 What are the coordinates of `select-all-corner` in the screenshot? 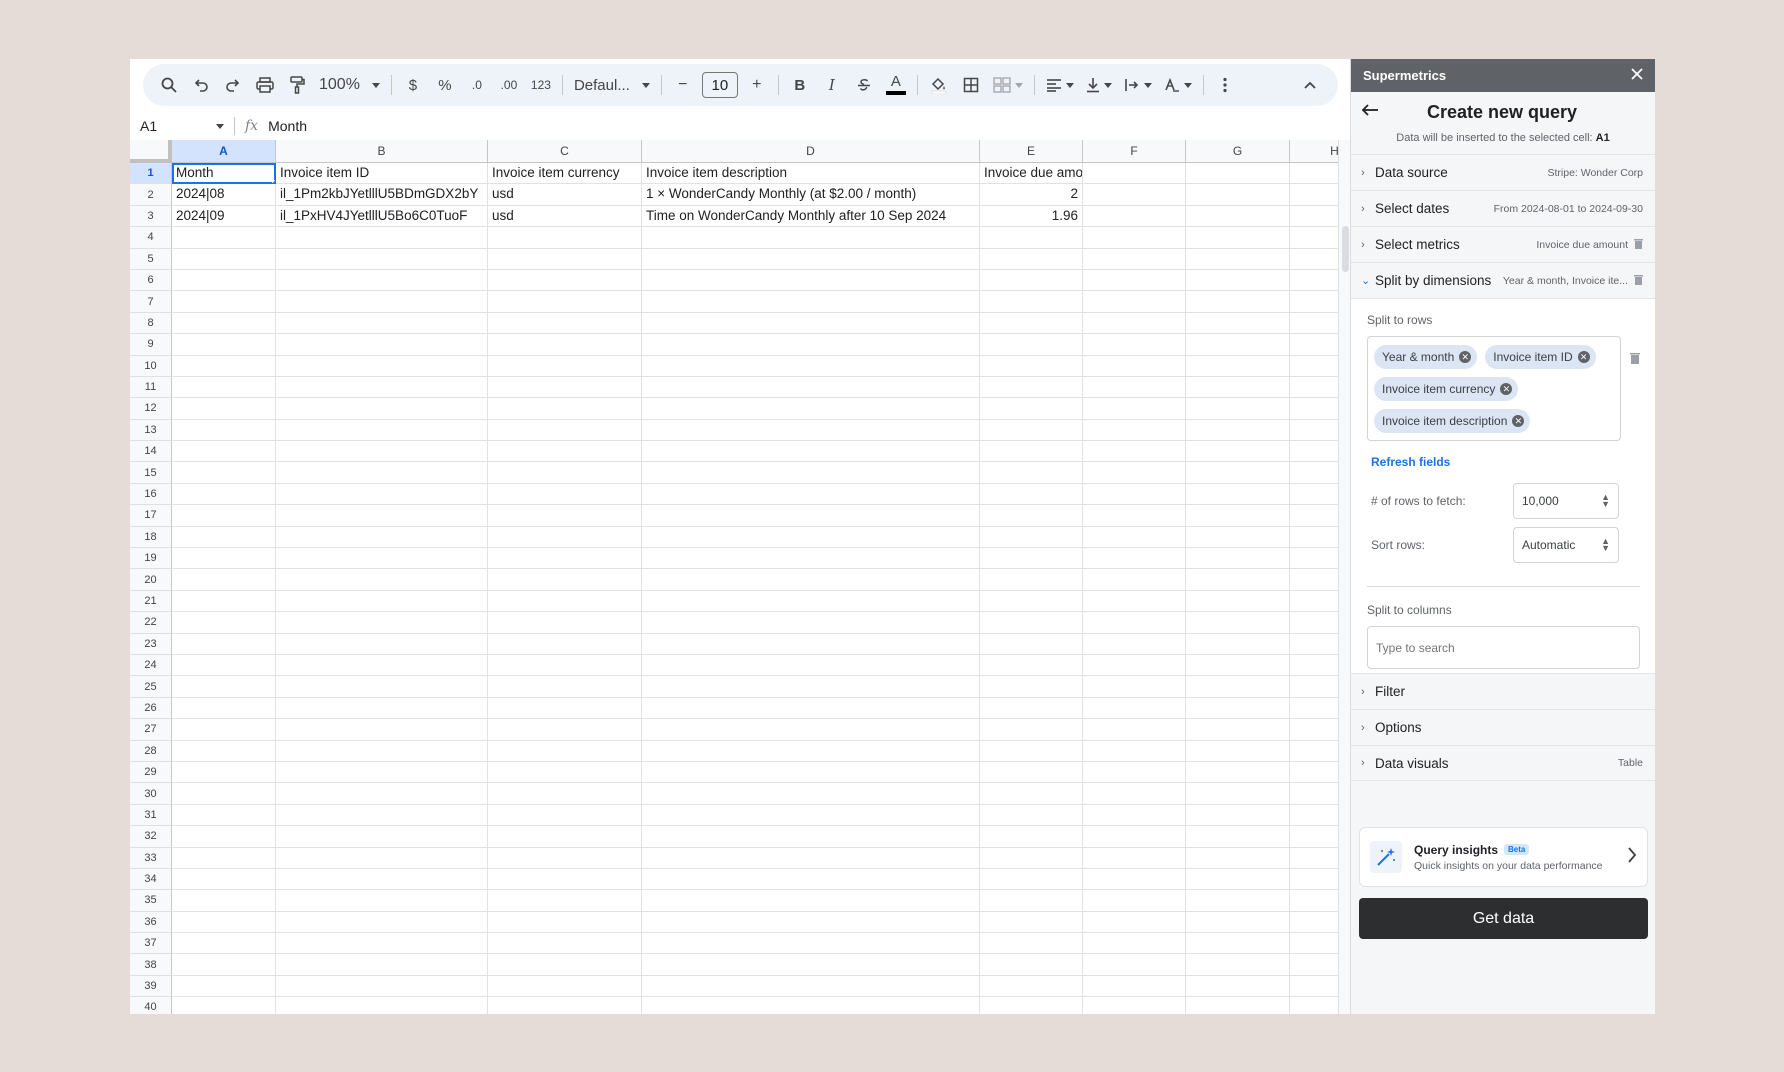 It's located at (151, 151).